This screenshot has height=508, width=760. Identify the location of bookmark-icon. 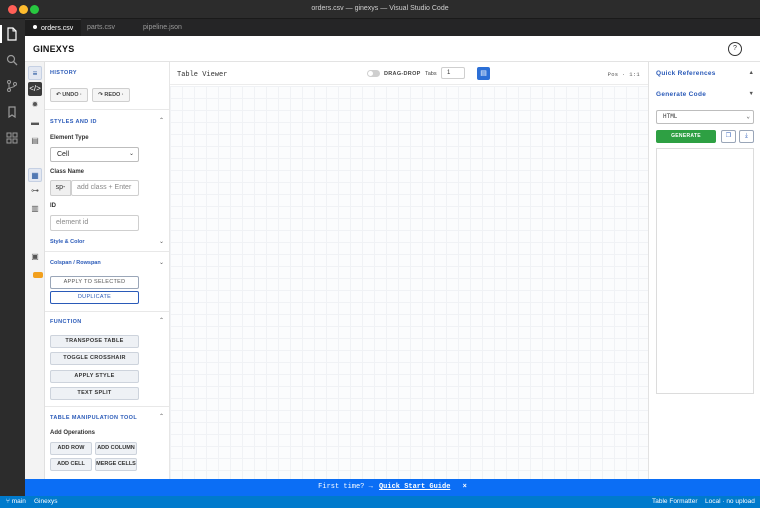
(12, 112).